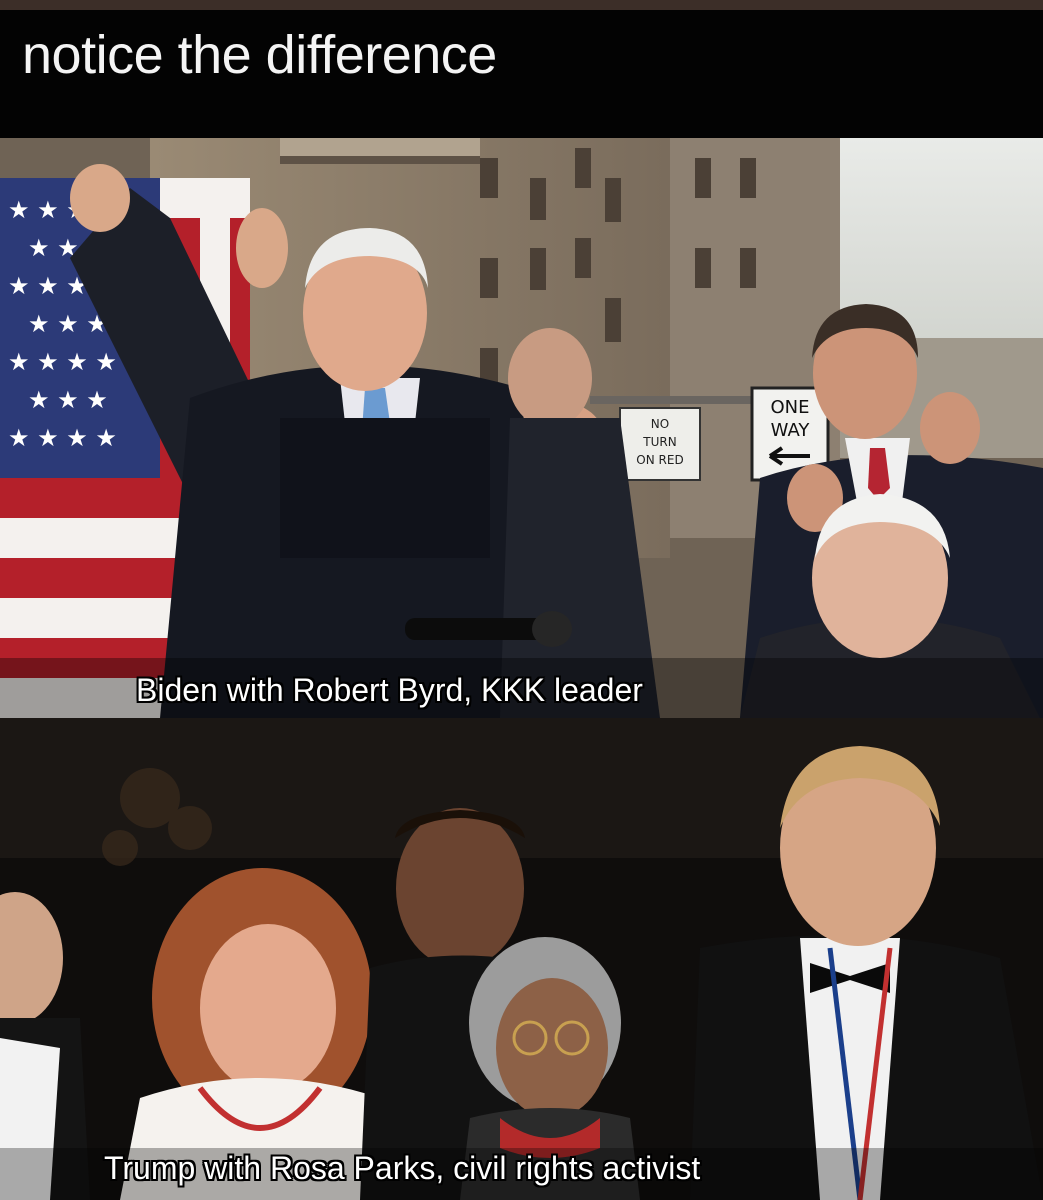 Image resolution: width=1043 pixels, height=1200 pixels. Describe the element at coordinates (521, 5) in the screenshot. I see `top-edge-strip` at that location.